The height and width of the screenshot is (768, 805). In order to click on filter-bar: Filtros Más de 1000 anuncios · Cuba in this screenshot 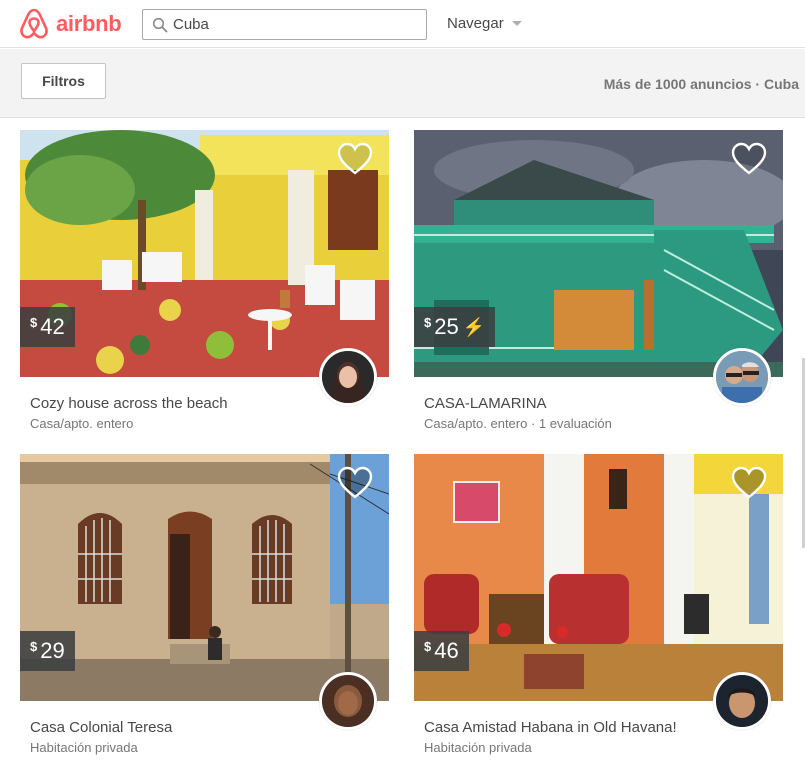, I will do `click(402, 83)`.